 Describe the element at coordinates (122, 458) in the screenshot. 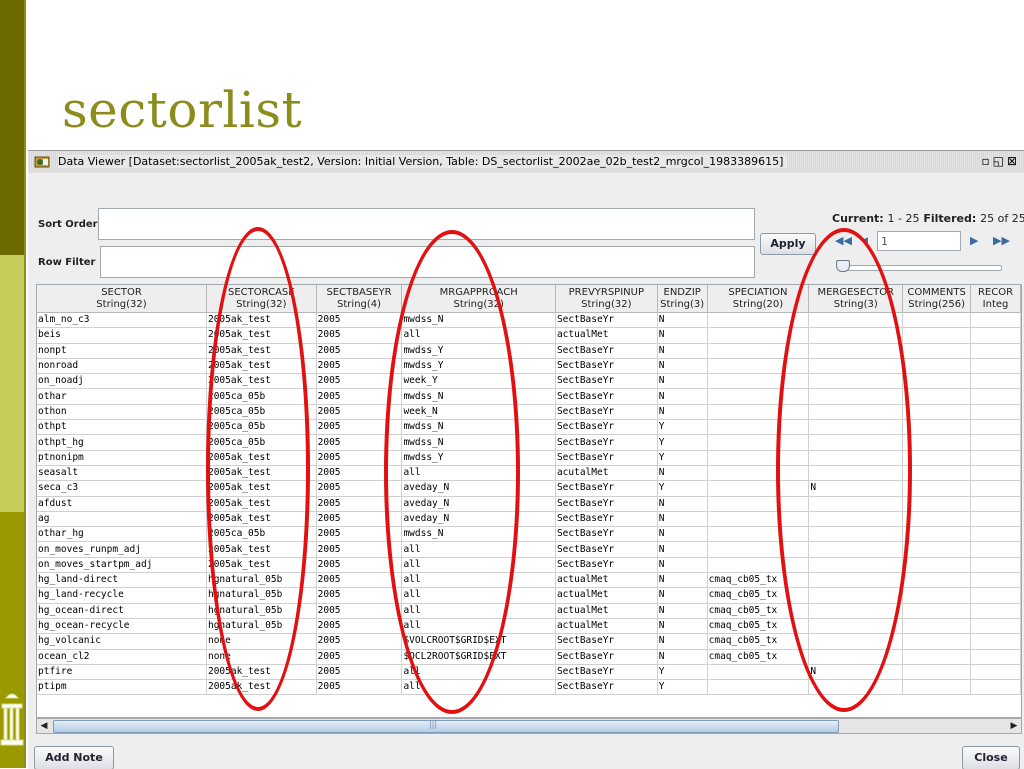

I see `table-cell: ptnonipm` at that location.